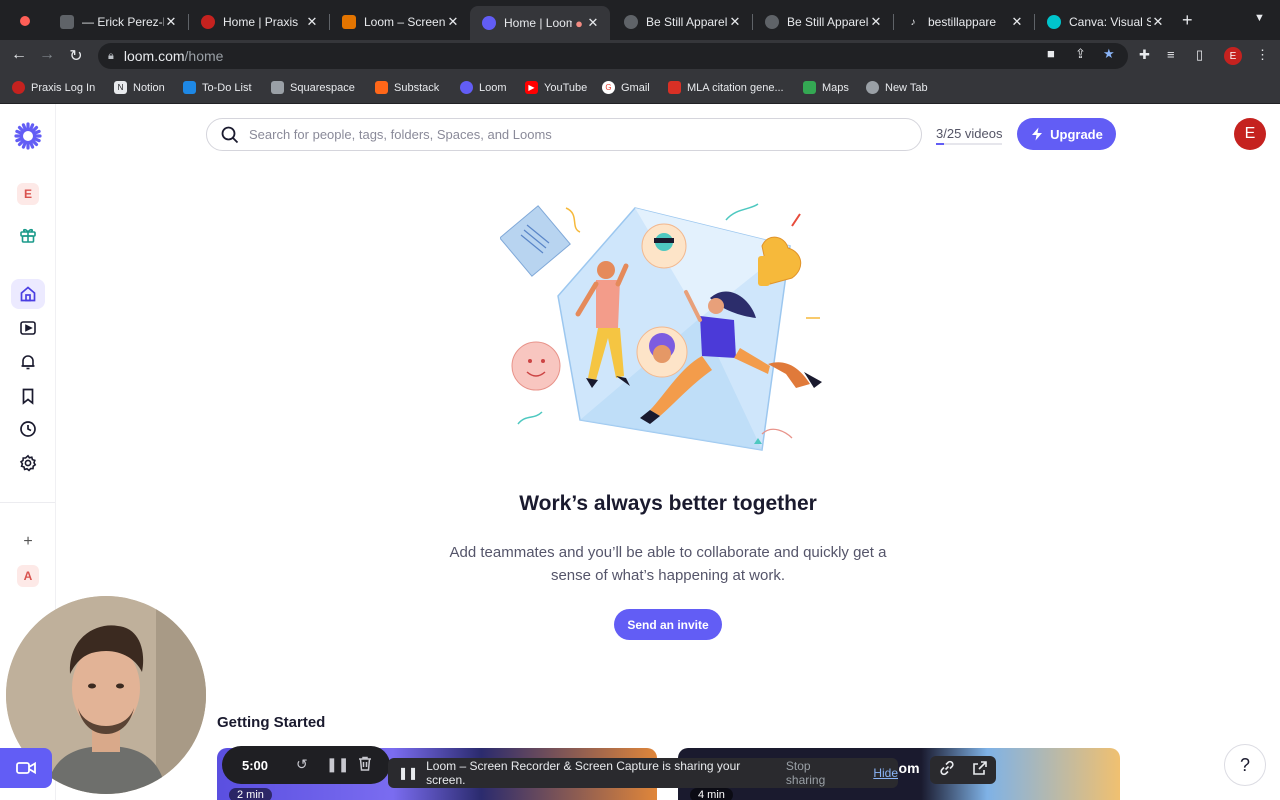  What do you see at coordinates (28, 396) in the screenshot?
I see `bookmark-icon` at bounding box center [28, 396].